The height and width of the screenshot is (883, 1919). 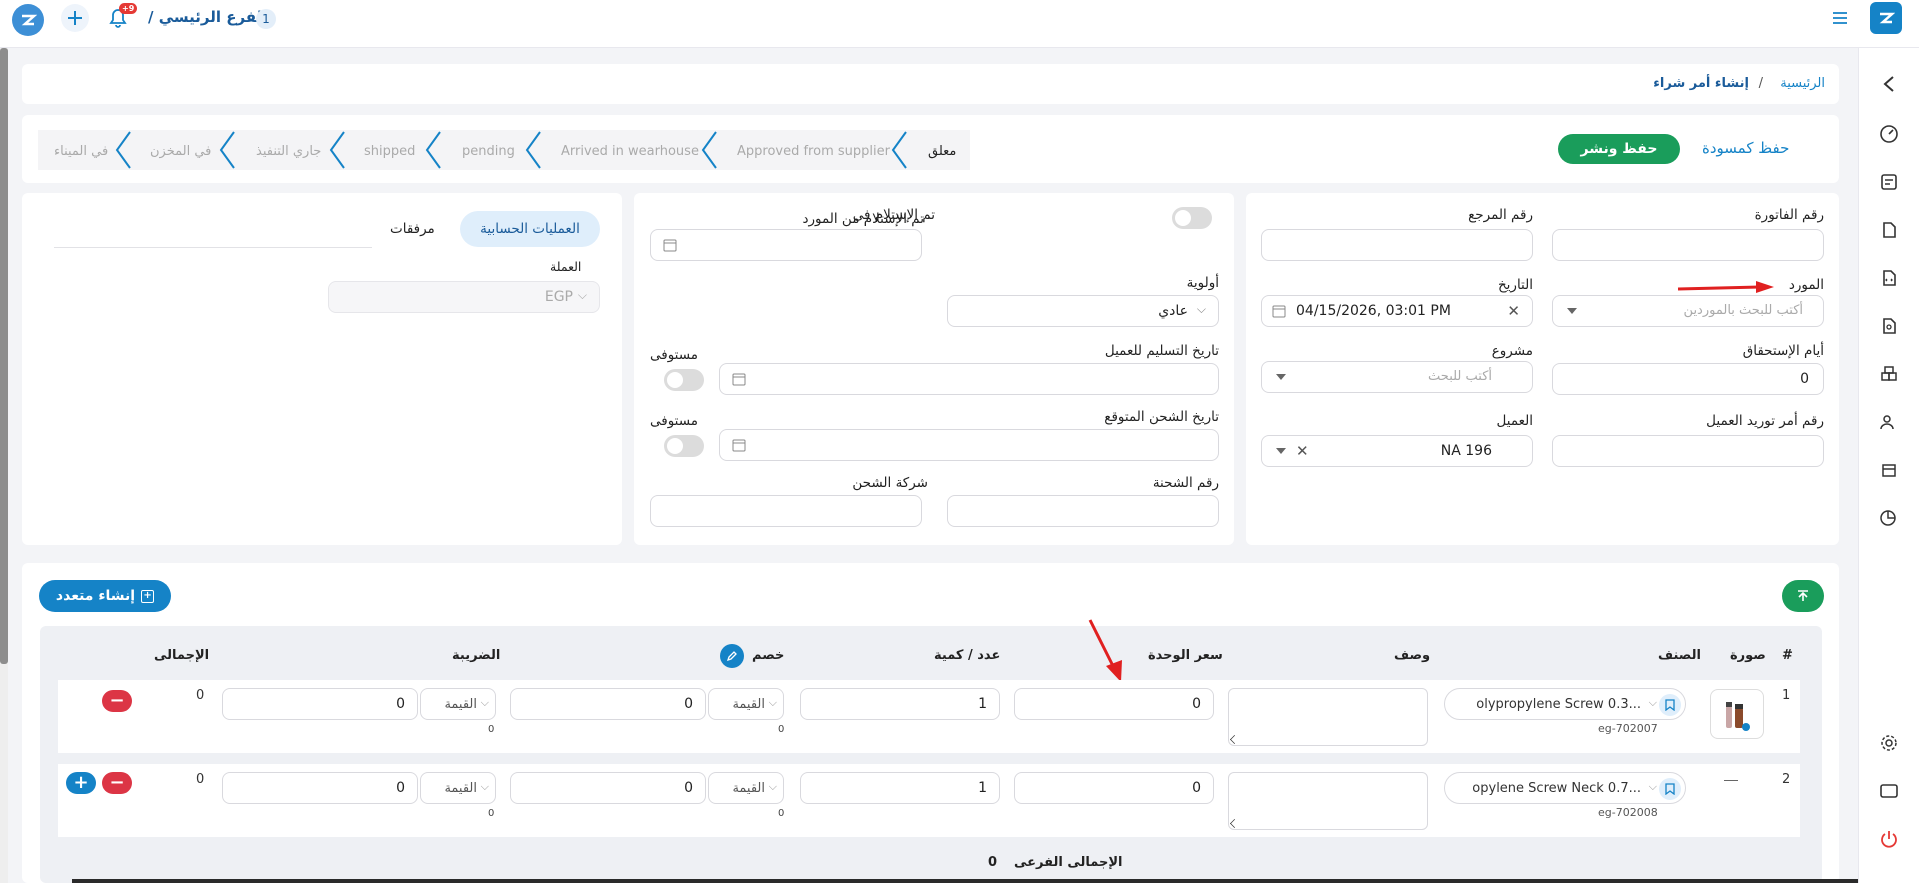 What do you see at coordinates (1889, 518) in the screenshot?
I see `reports-chart-icon` at bounding box center [1889, 518].